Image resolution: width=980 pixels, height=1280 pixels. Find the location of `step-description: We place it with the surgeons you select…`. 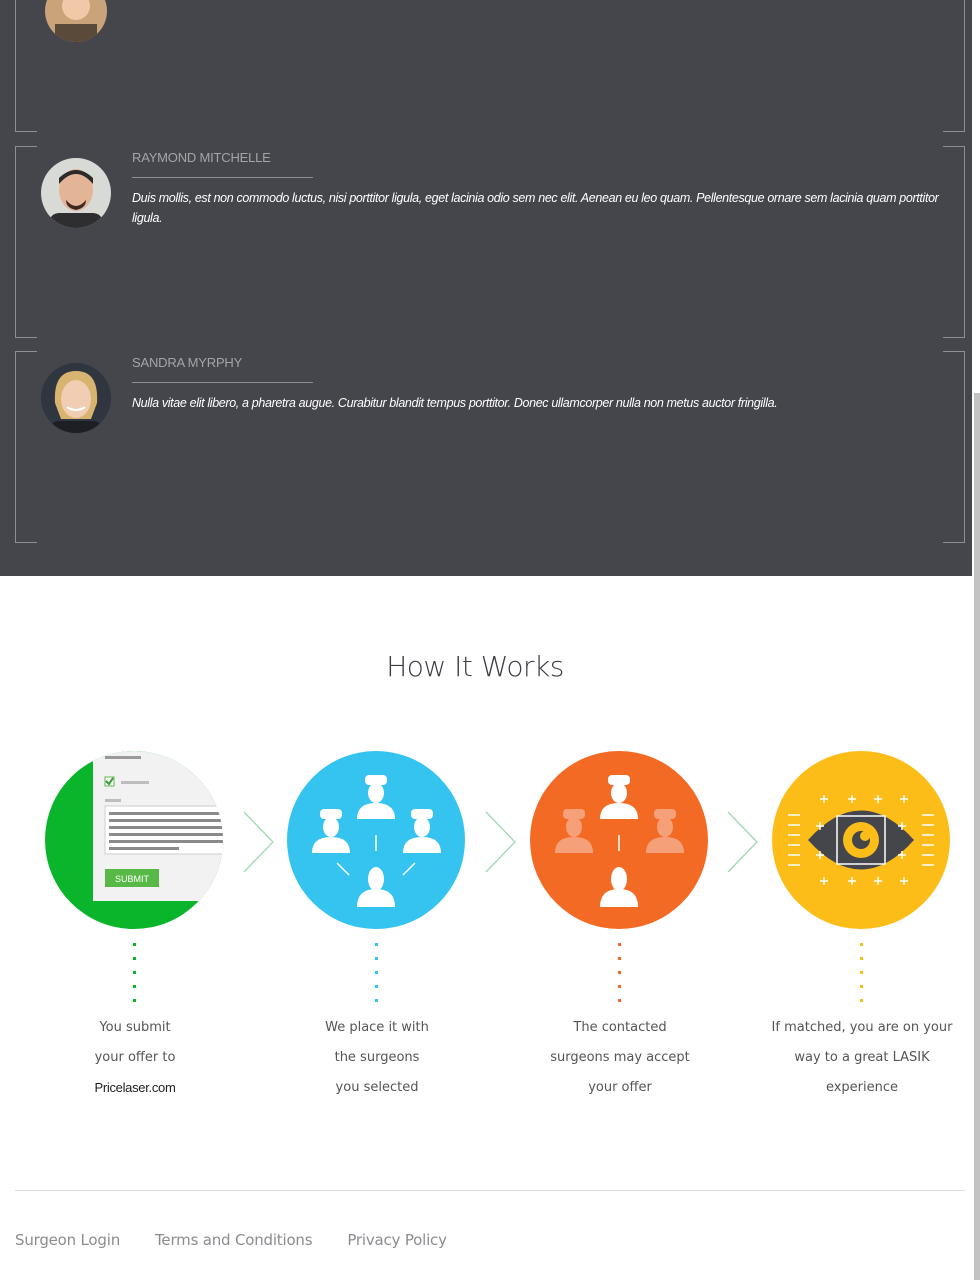

step-description: We place it with the surgeons you select… is located at coordinates (377, 1057).